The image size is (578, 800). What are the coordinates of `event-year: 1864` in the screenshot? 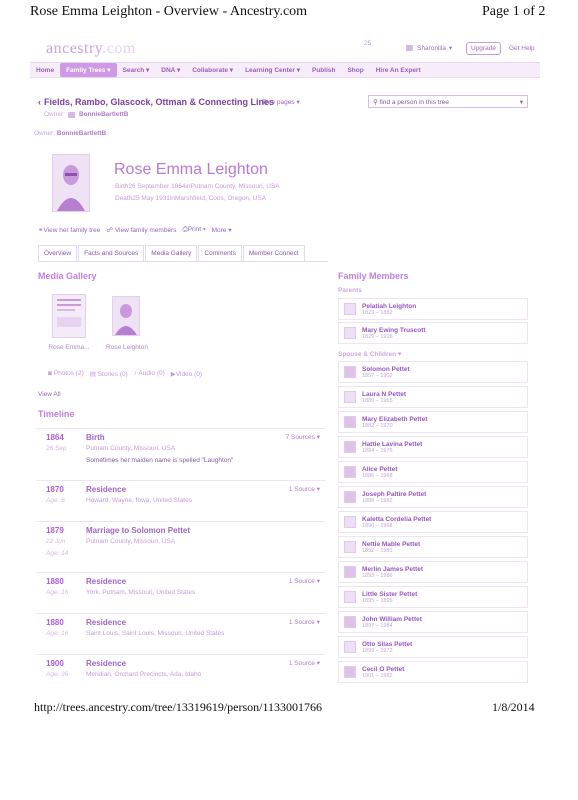 It's located at (55, 437).